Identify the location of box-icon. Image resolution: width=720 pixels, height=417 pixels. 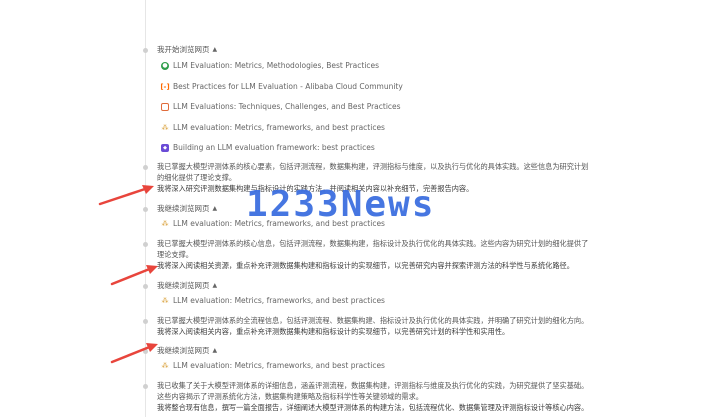
(165, 106).